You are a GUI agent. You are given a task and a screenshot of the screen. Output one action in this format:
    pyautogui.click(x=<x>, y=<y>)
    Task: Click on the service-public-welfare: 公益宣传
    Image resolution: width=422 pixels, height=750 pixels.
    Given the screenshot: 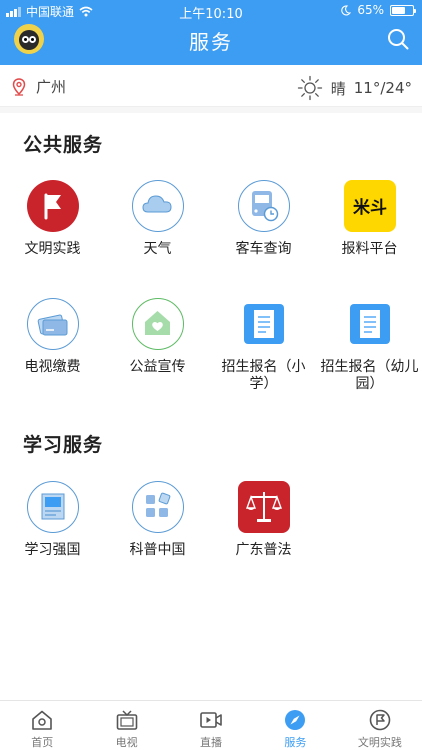 What is the action you would take?
    pyautogui.click(x=157, y=337)
    